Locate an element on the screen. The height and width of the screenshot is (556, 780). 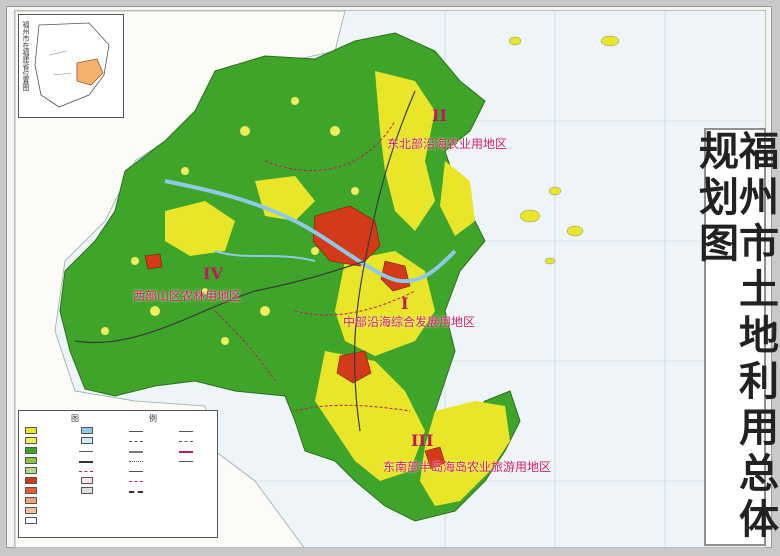
legend-swatch-urban is located at coordinates (31, 480).